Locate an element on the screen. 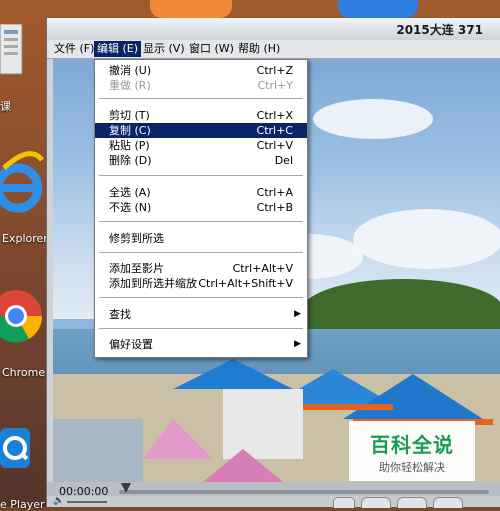  internet-explorer-icon is located at coordinates (22, 182).